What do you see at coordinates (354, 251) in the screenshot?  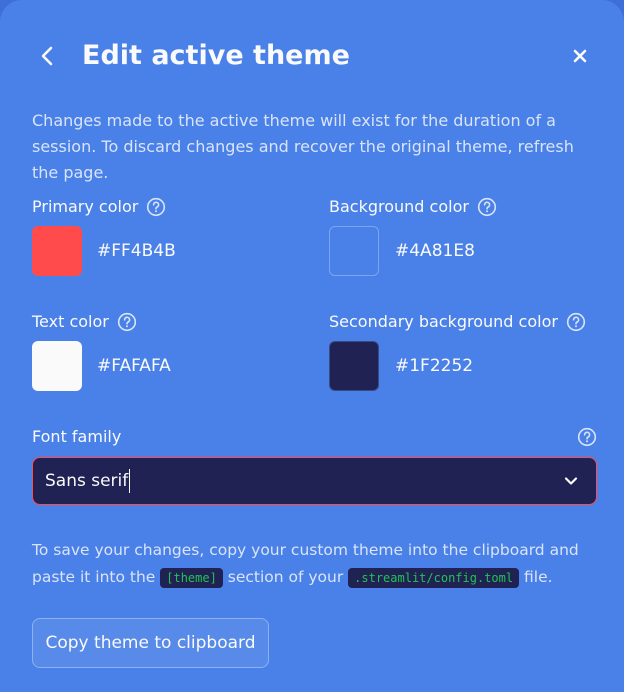 I see `background-color-swatch` at bounding box center [354, 251].